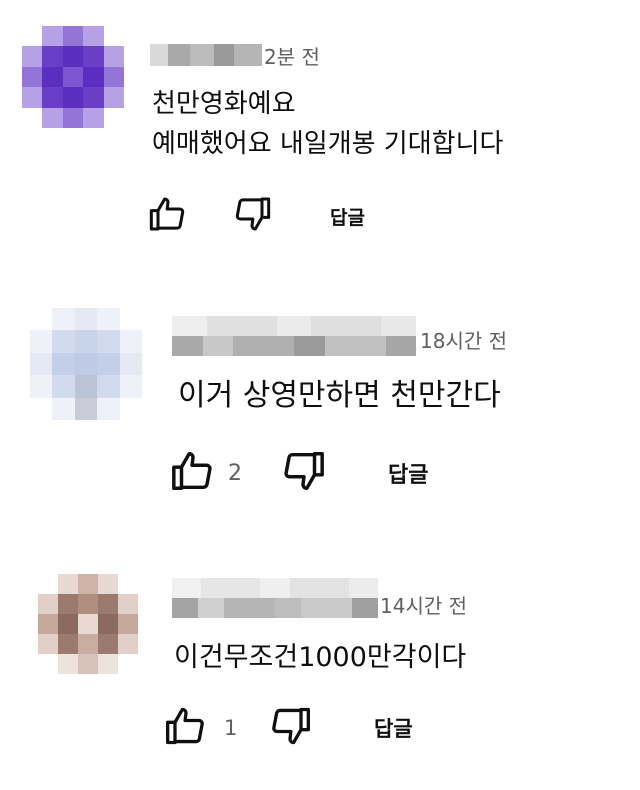 The width and height of the screenshot is (640, 790). What do you see at coordinates (320, 657) in the screenshot?
I see `comment-text: 이건무조건1000만각이다` at bounding box center [320, 657].